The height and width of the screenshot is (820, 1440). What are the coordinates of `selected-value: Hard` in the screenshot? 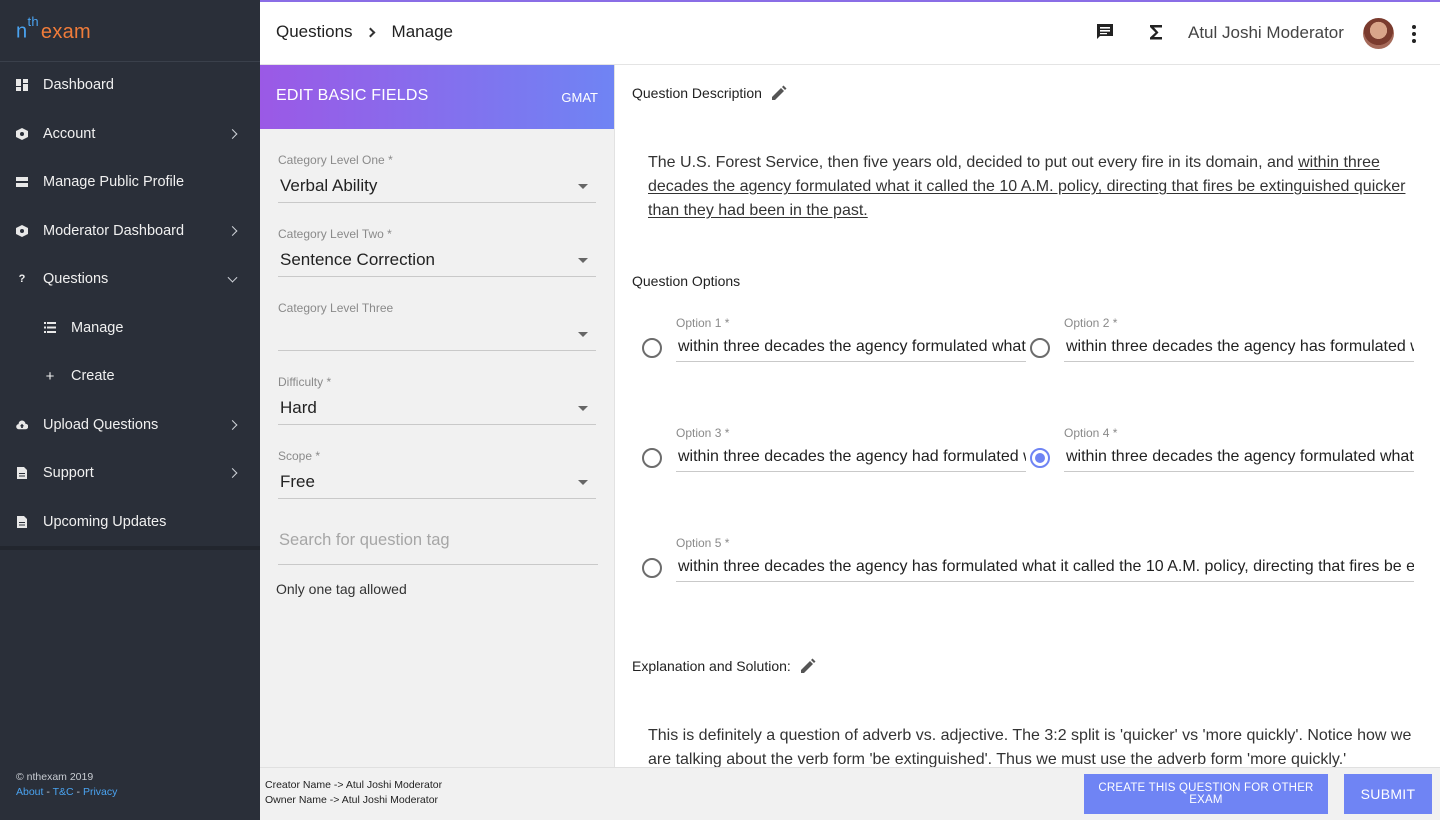 It's located at (298, 407).